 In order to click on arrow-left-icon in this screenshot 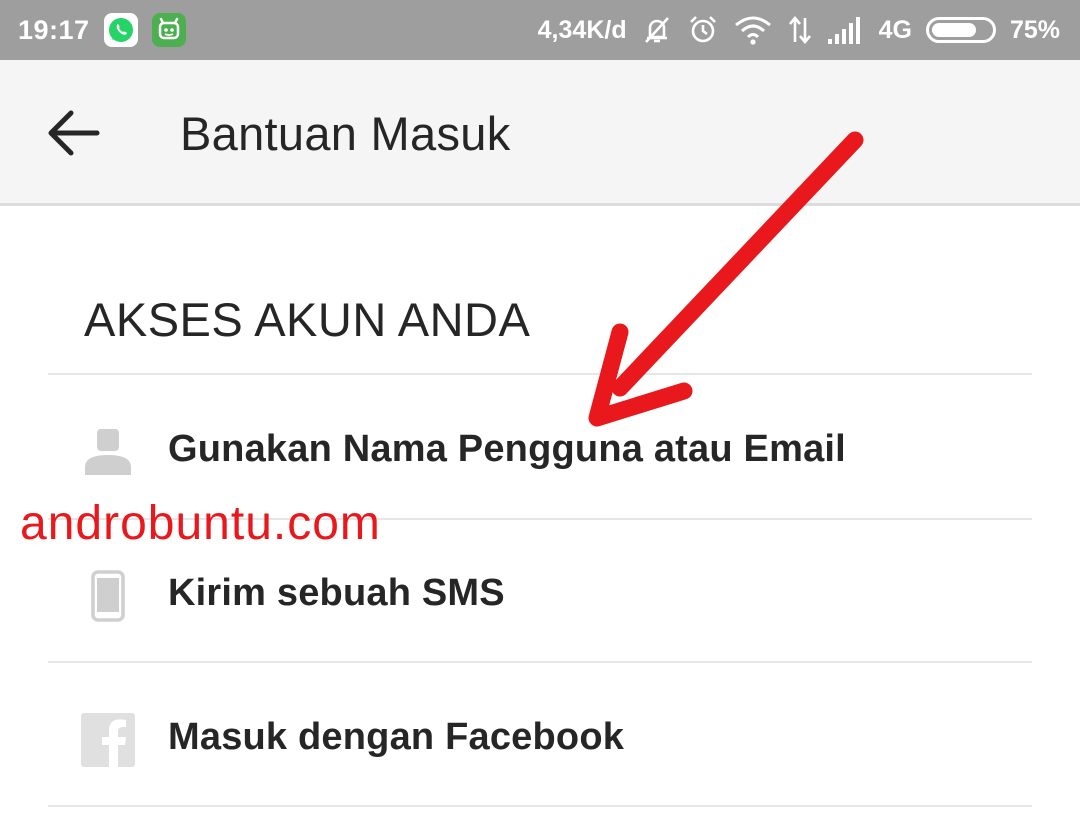, I will do `click(74, 133)`.